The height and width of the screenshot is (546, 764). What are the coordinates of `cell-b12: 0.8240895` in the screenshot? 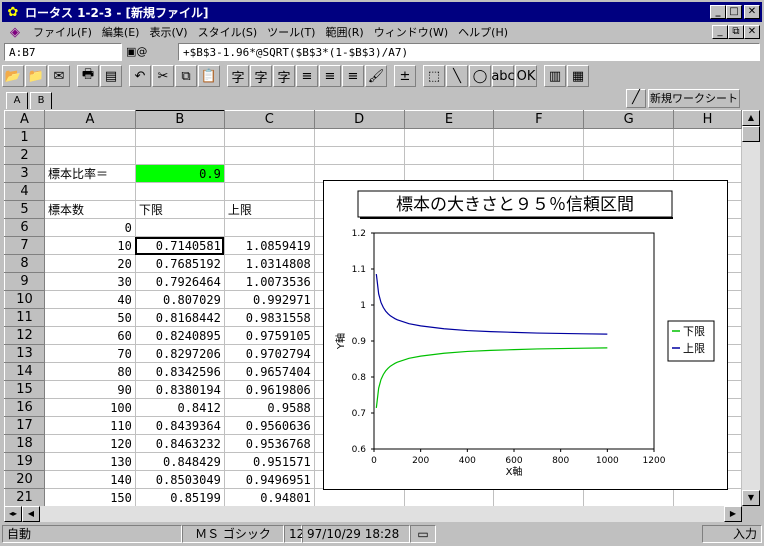 It's located at (180, 335).